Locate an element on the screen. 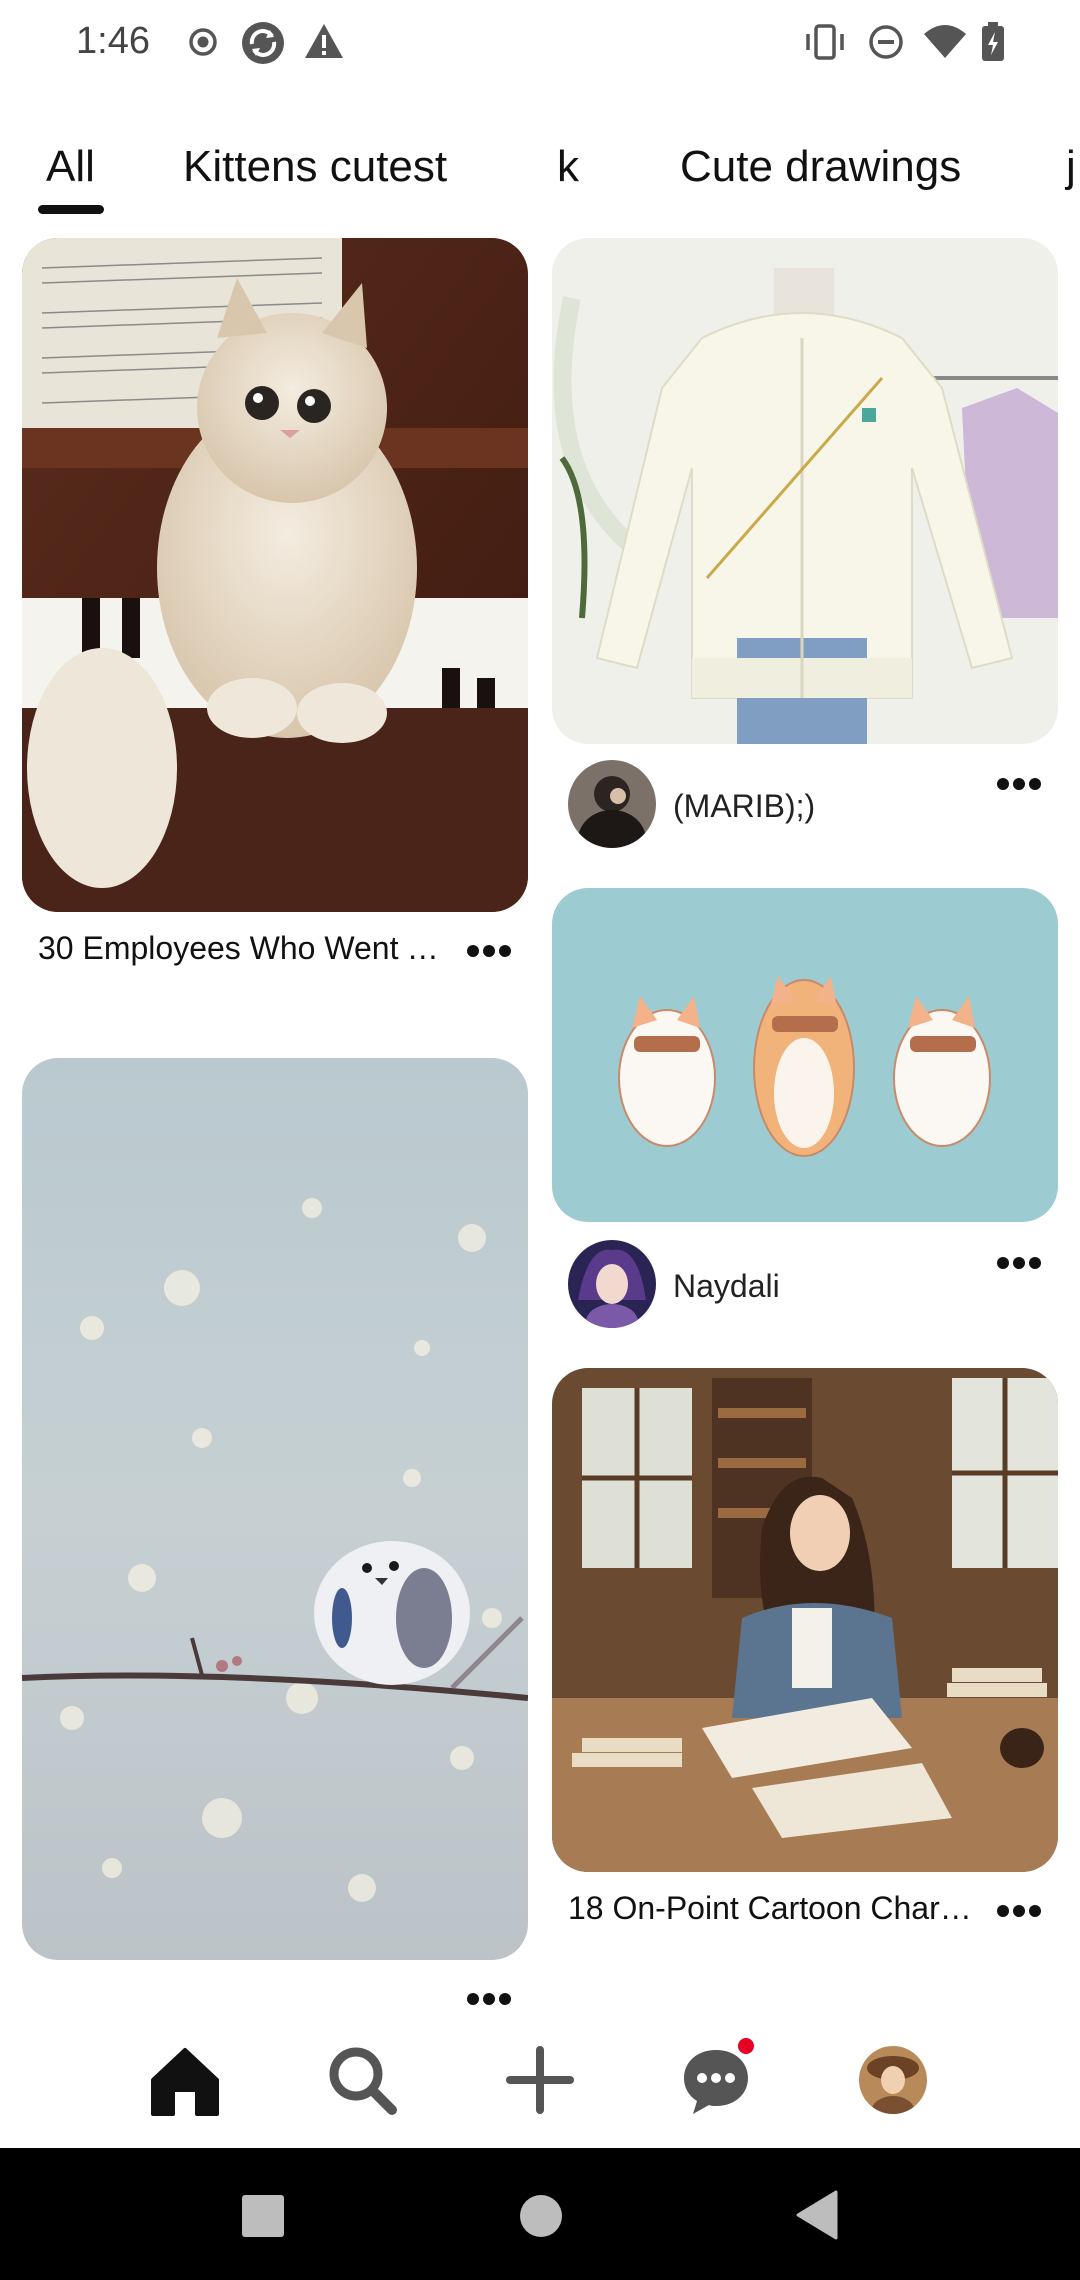  author-name: (MARIB);) is located at coordinates (744, 806).